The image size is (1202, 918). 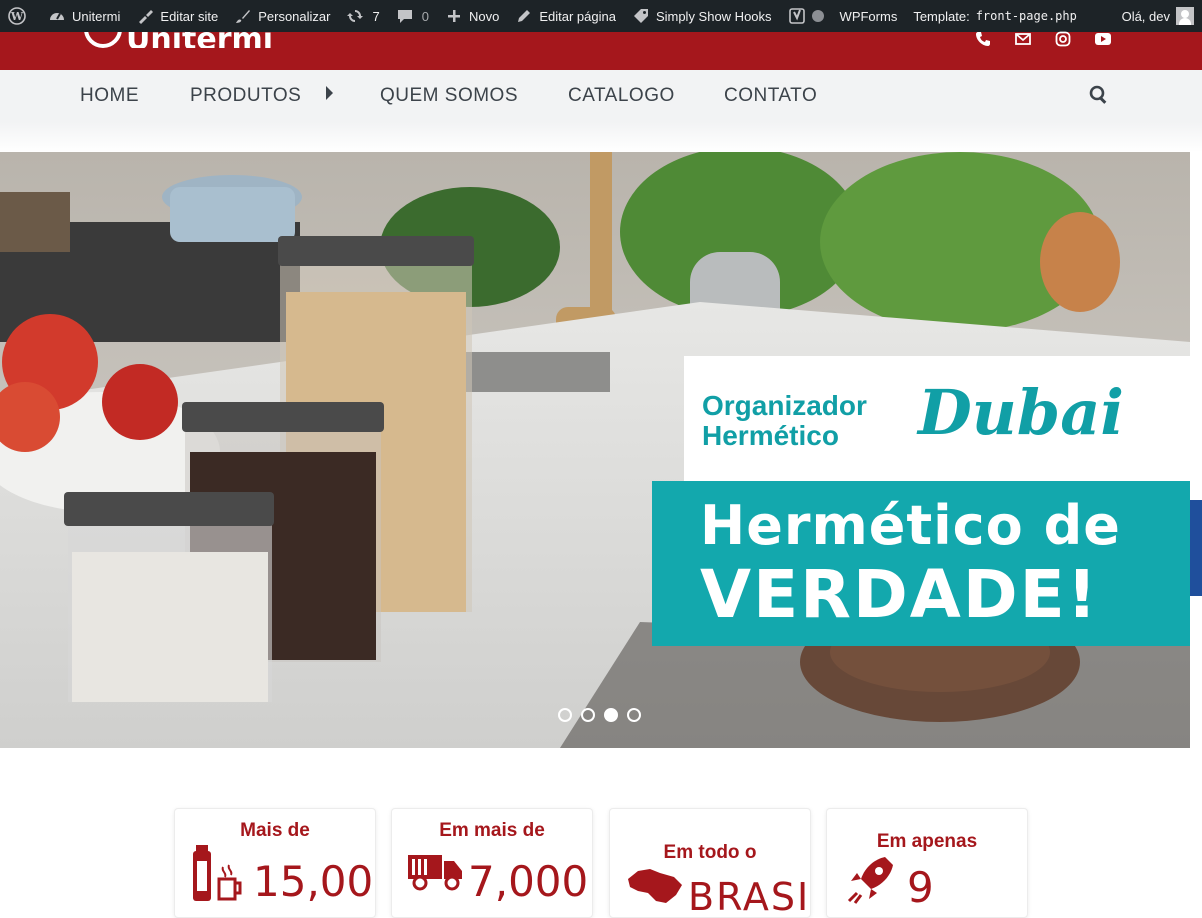 What do you see at coordinates (871, 881) in the screenshot?
I see `rocket-icon` at bounding box center [871, 881].